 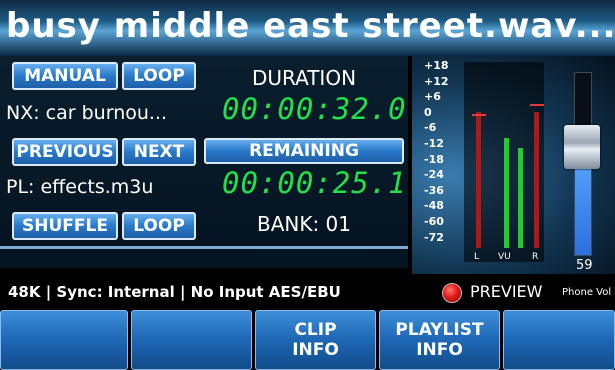 What do you see at coordinates (582, 146) in the screenshot?
I see `volume-fader-knob` at bounding box center [582, 146].